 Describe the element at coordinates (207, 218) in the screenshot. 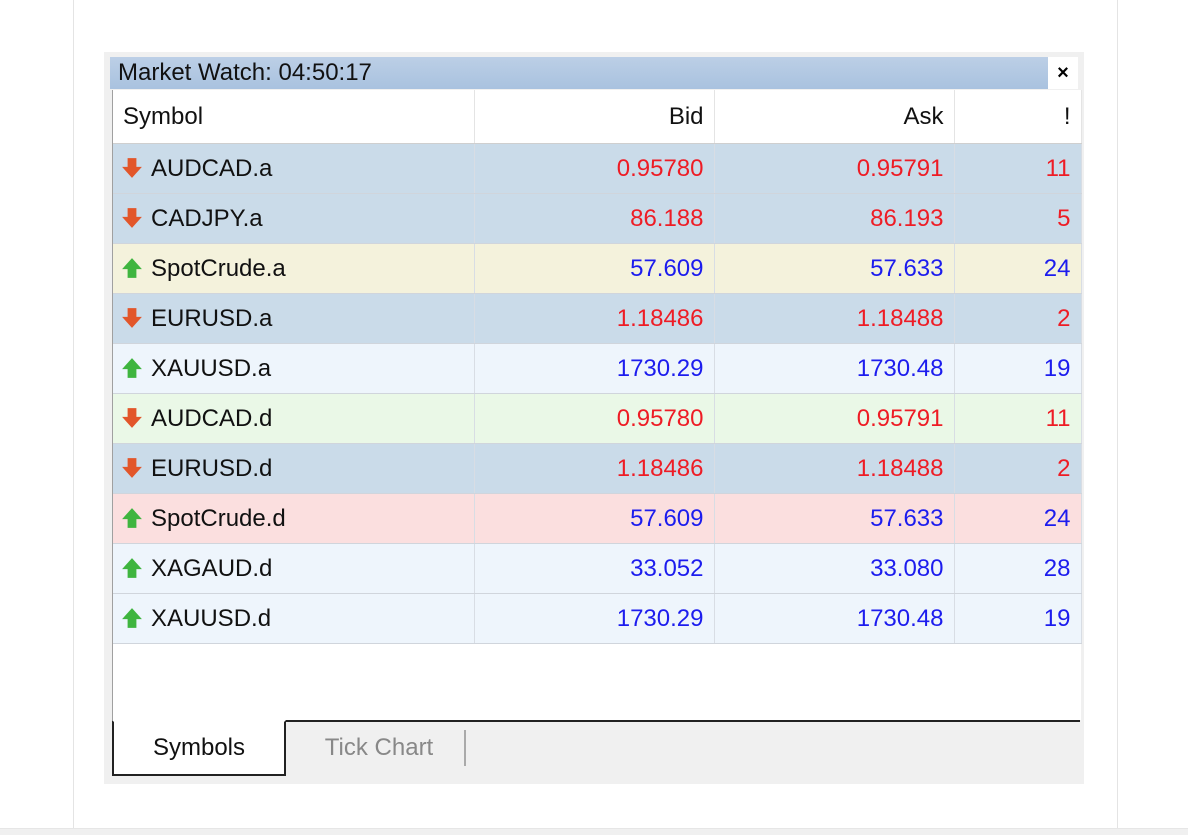

I see `symbol-label: CADJPY.a` at that location.